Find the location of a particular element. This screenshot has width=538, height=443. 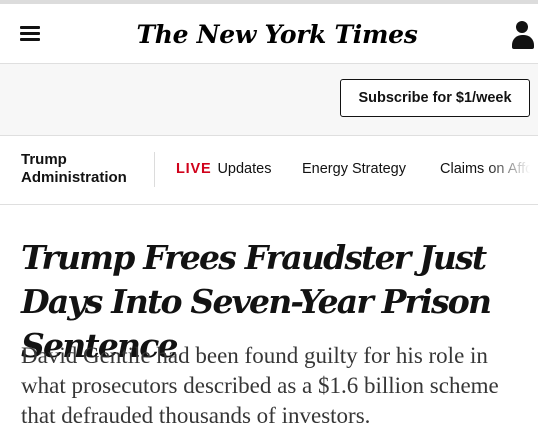

nav-item-live-updates: LIVE Updates is located at coordinates (223, 169).